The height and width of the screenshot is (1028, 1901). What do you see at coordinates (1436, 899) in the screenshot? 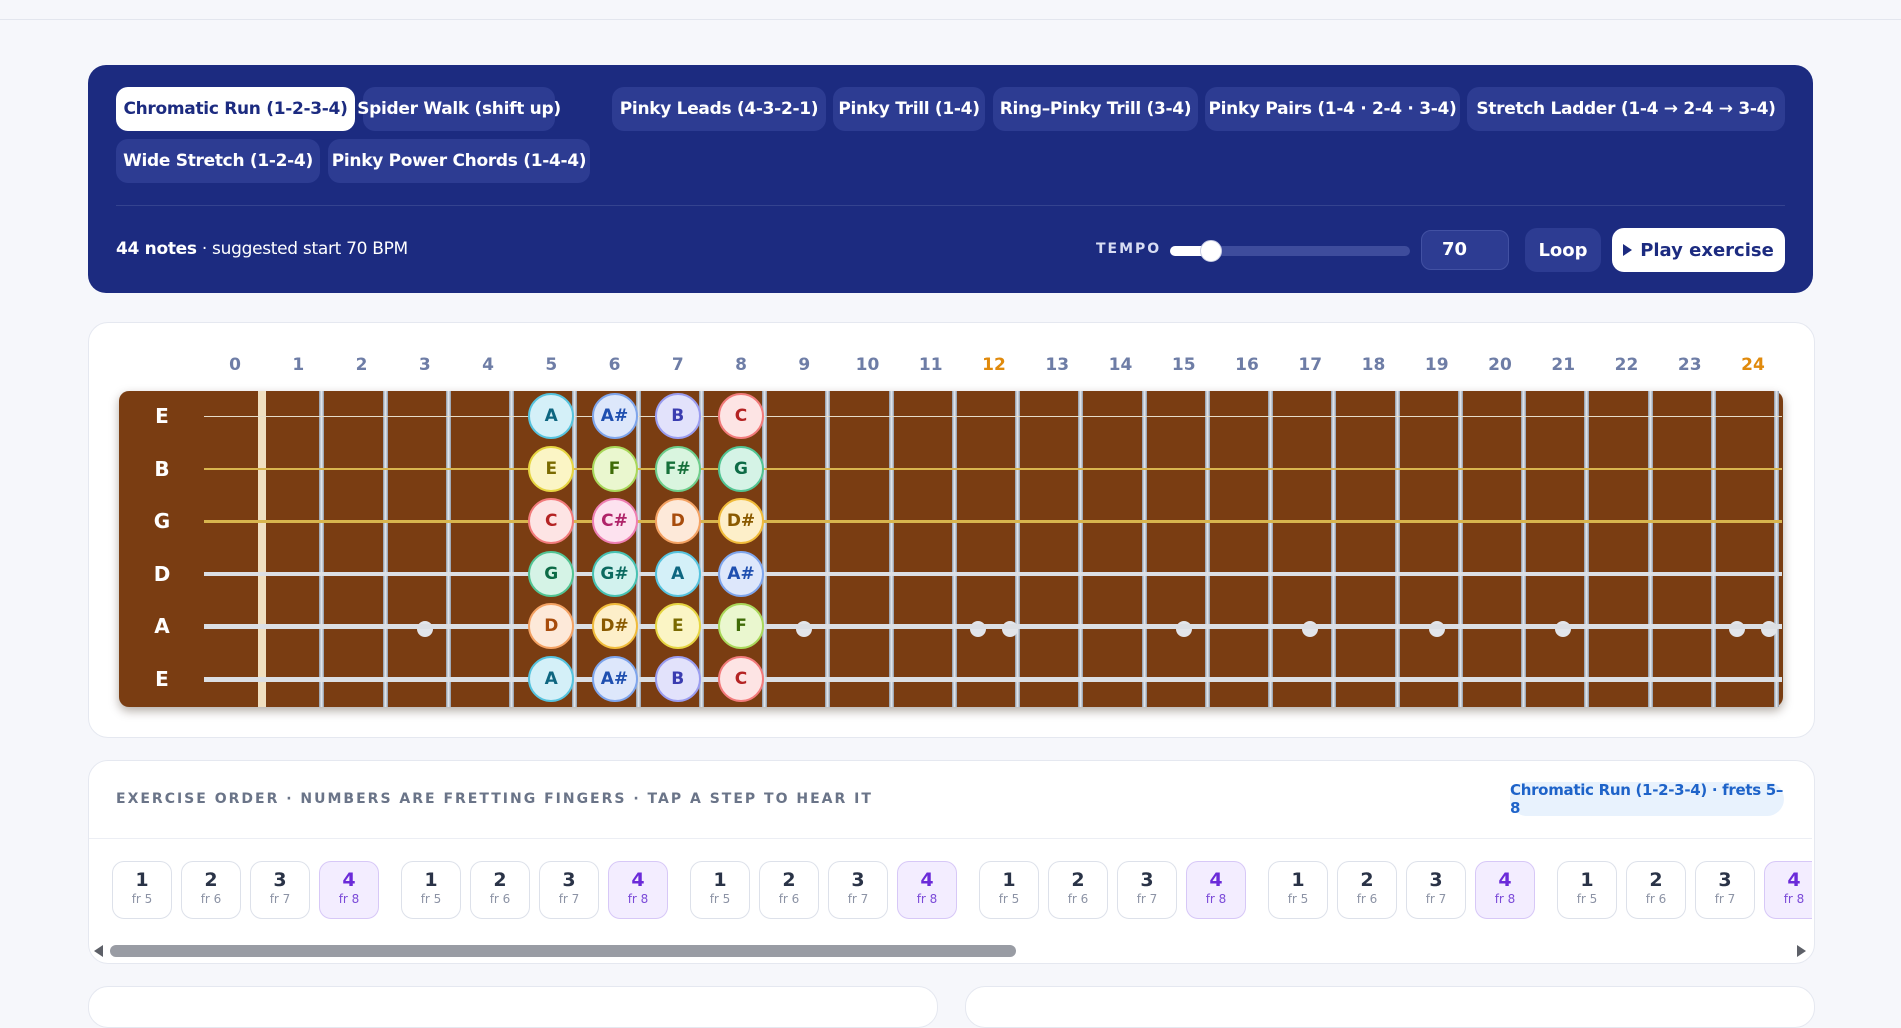
I see `step-fret: fr 7` at bounding box center [1436, 899].